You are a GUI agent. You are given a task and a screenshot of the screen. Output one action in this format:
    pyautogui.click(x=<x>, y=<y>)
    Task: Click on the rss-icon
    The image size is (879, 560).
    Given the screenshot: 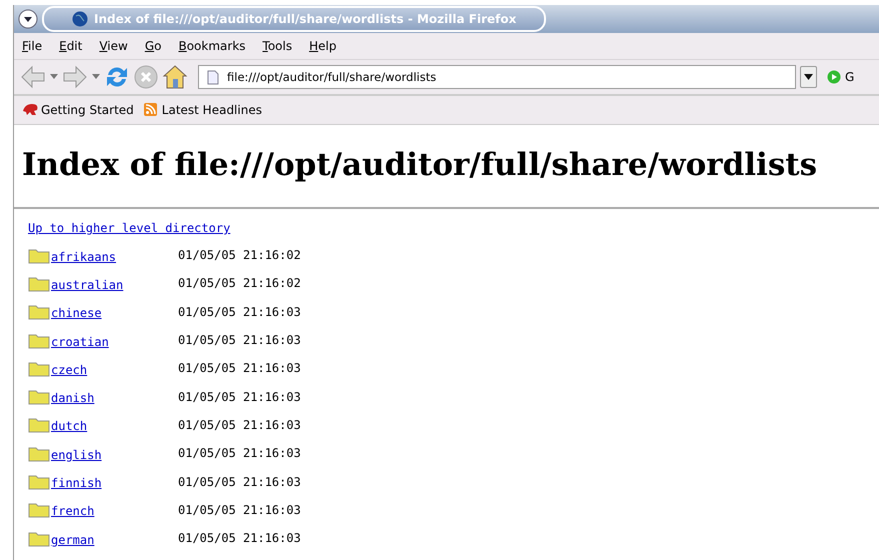 What is the action you would take?
    pyautogui.click(x=151, y=110)
    